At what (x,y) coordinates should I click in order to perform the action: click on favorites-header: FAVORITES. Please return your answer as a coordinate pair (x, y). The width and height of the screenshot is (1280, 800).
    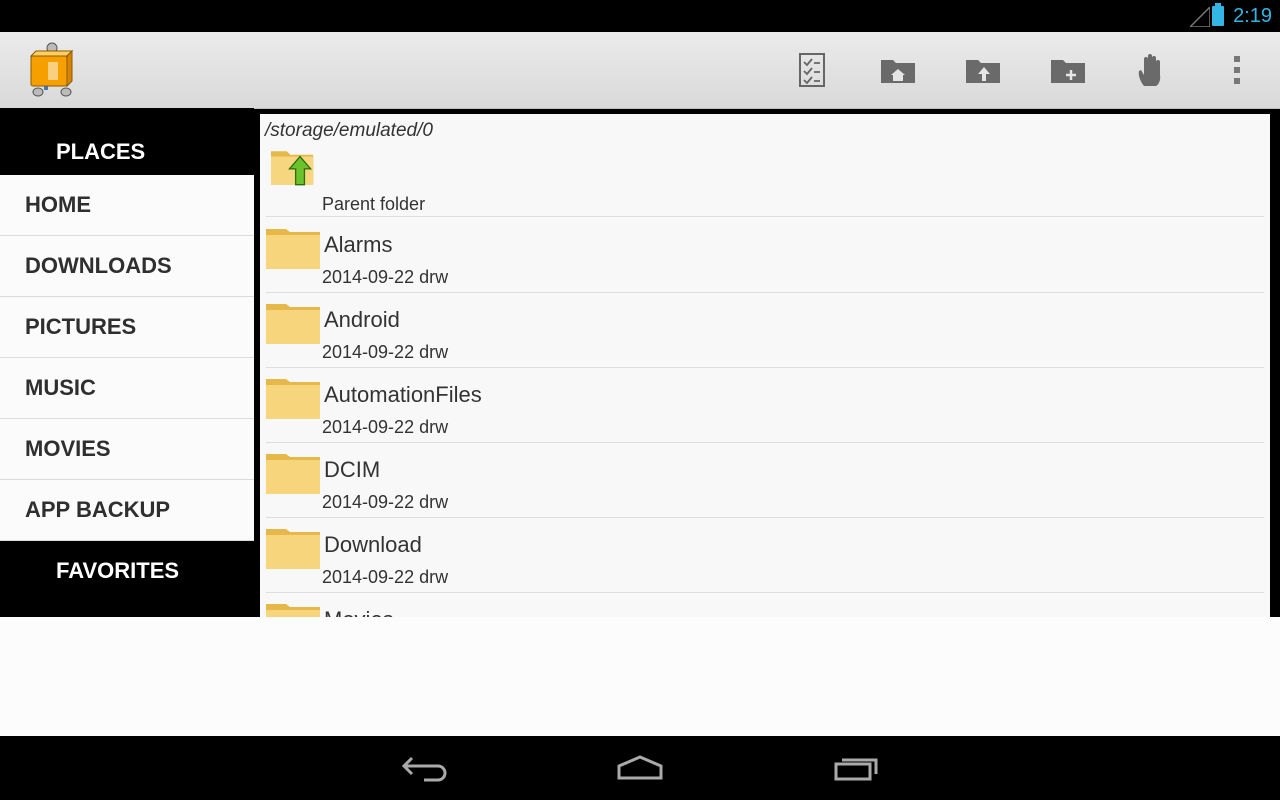
    Looking at the image, I should click on (118, 570).